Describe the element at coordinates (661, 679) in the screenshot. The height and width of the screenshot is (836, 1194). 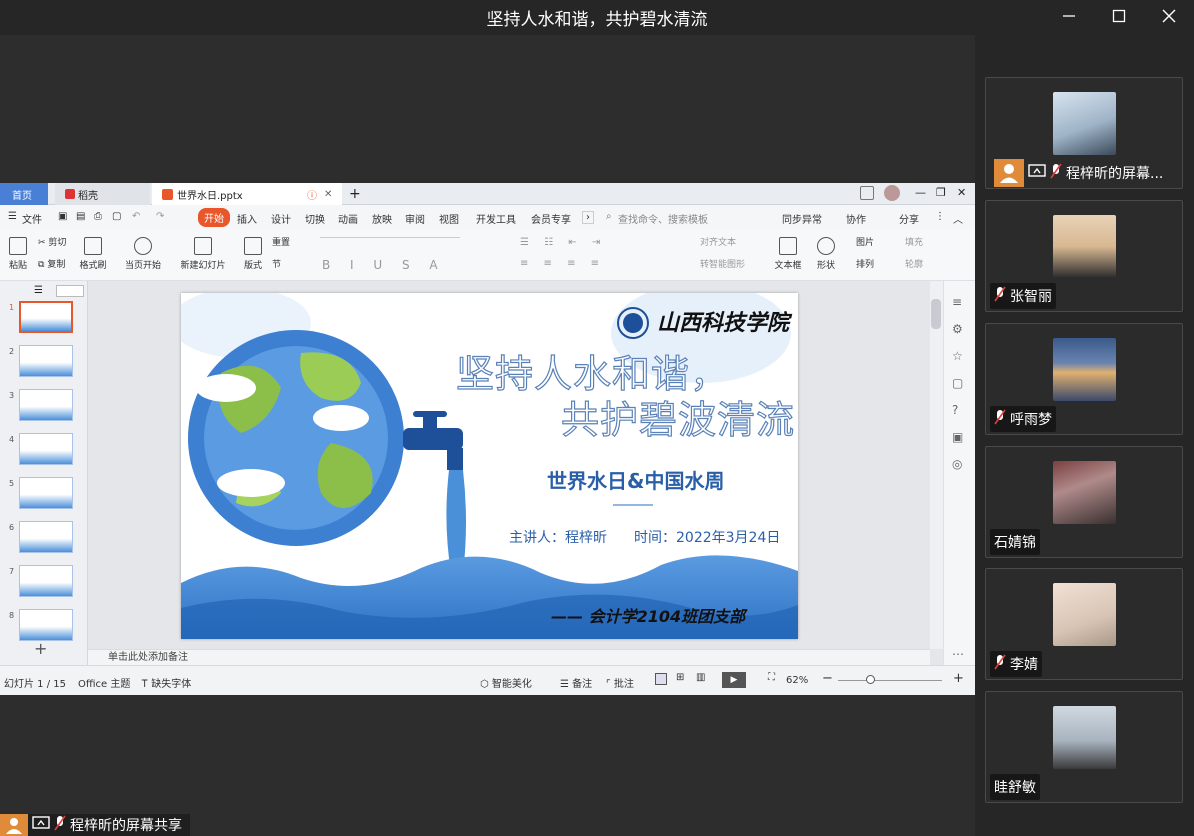
I see `normal-view-icon` at that location.